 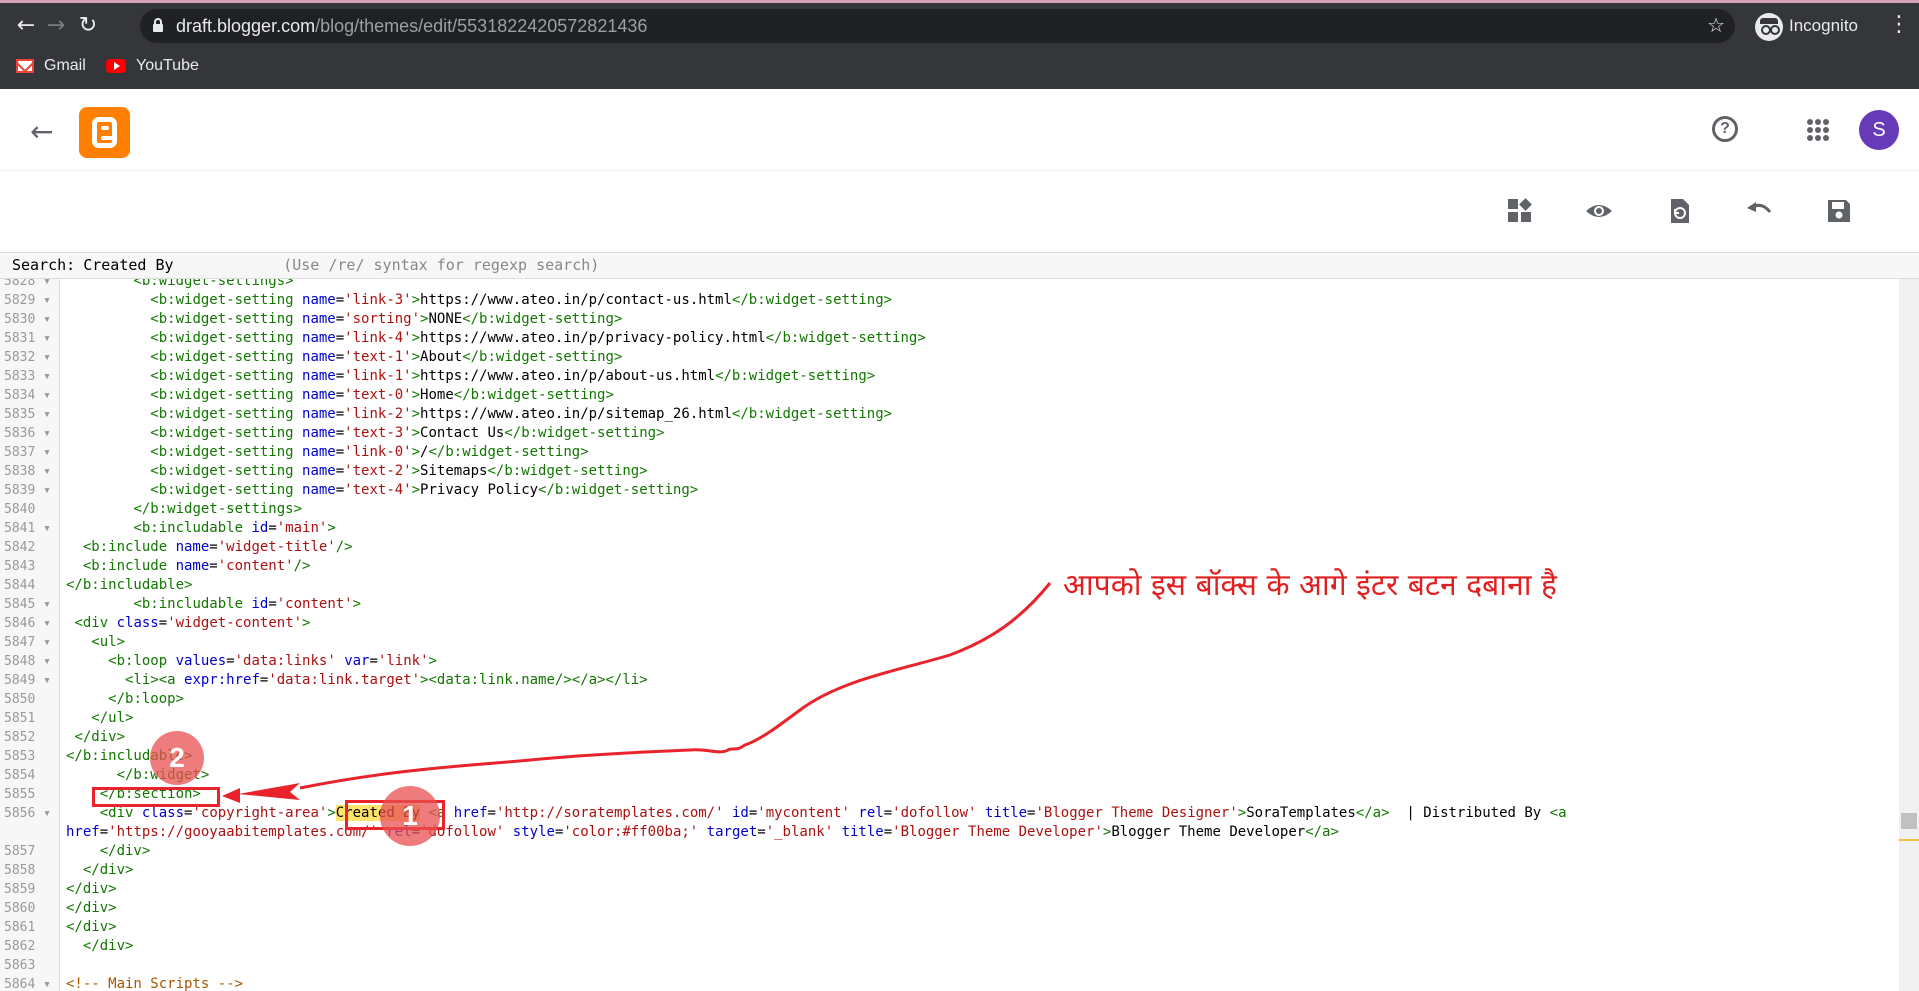 What do you see at coordinates (234, 528) in the screenshot?
I see `code-line: <b:includable id='main'>` at bounding box center [234, 528].